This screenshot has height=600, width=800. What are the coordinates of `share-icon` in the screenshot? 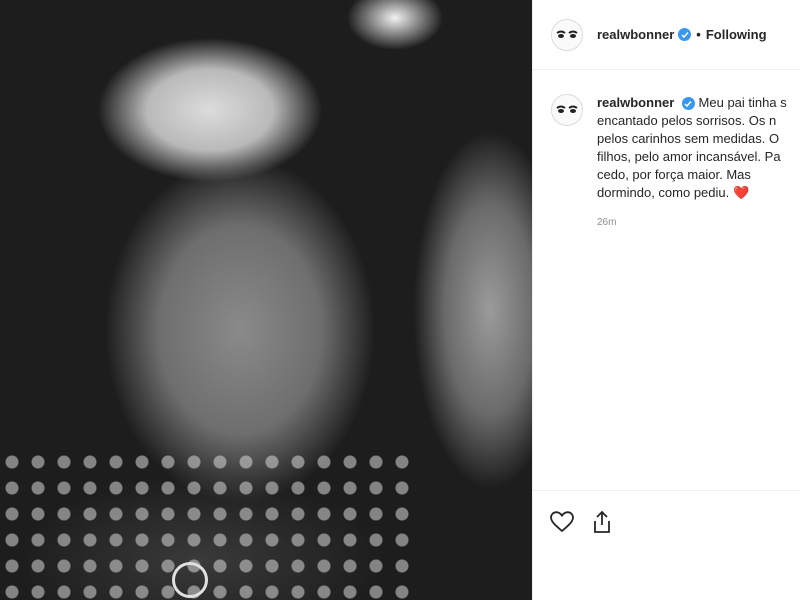 It's located at (602, 521).